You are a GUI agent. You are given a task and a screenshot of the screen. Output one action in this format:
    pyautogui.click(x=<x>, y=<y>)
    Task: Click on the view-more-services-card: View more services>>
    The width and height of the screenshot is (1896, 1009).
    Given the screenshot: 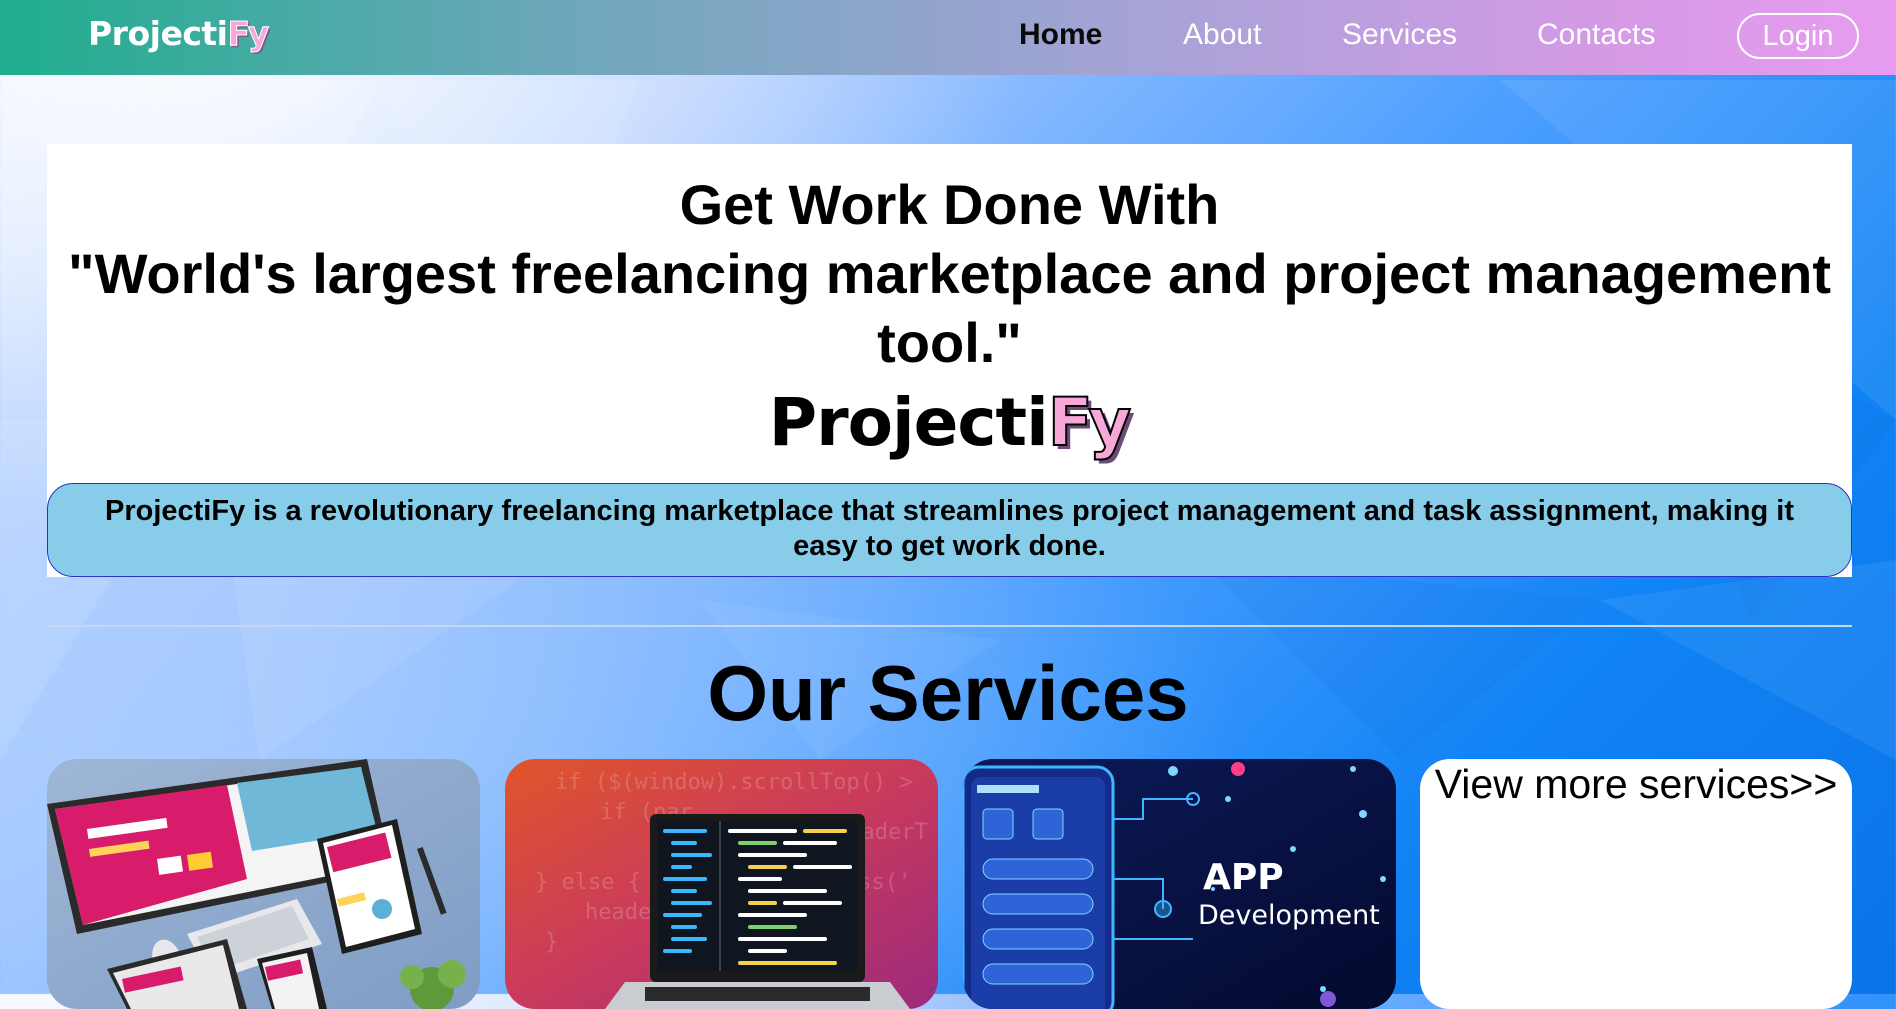 What is the action you would take?
    pyautogui.click(x=1636, y=884)
    